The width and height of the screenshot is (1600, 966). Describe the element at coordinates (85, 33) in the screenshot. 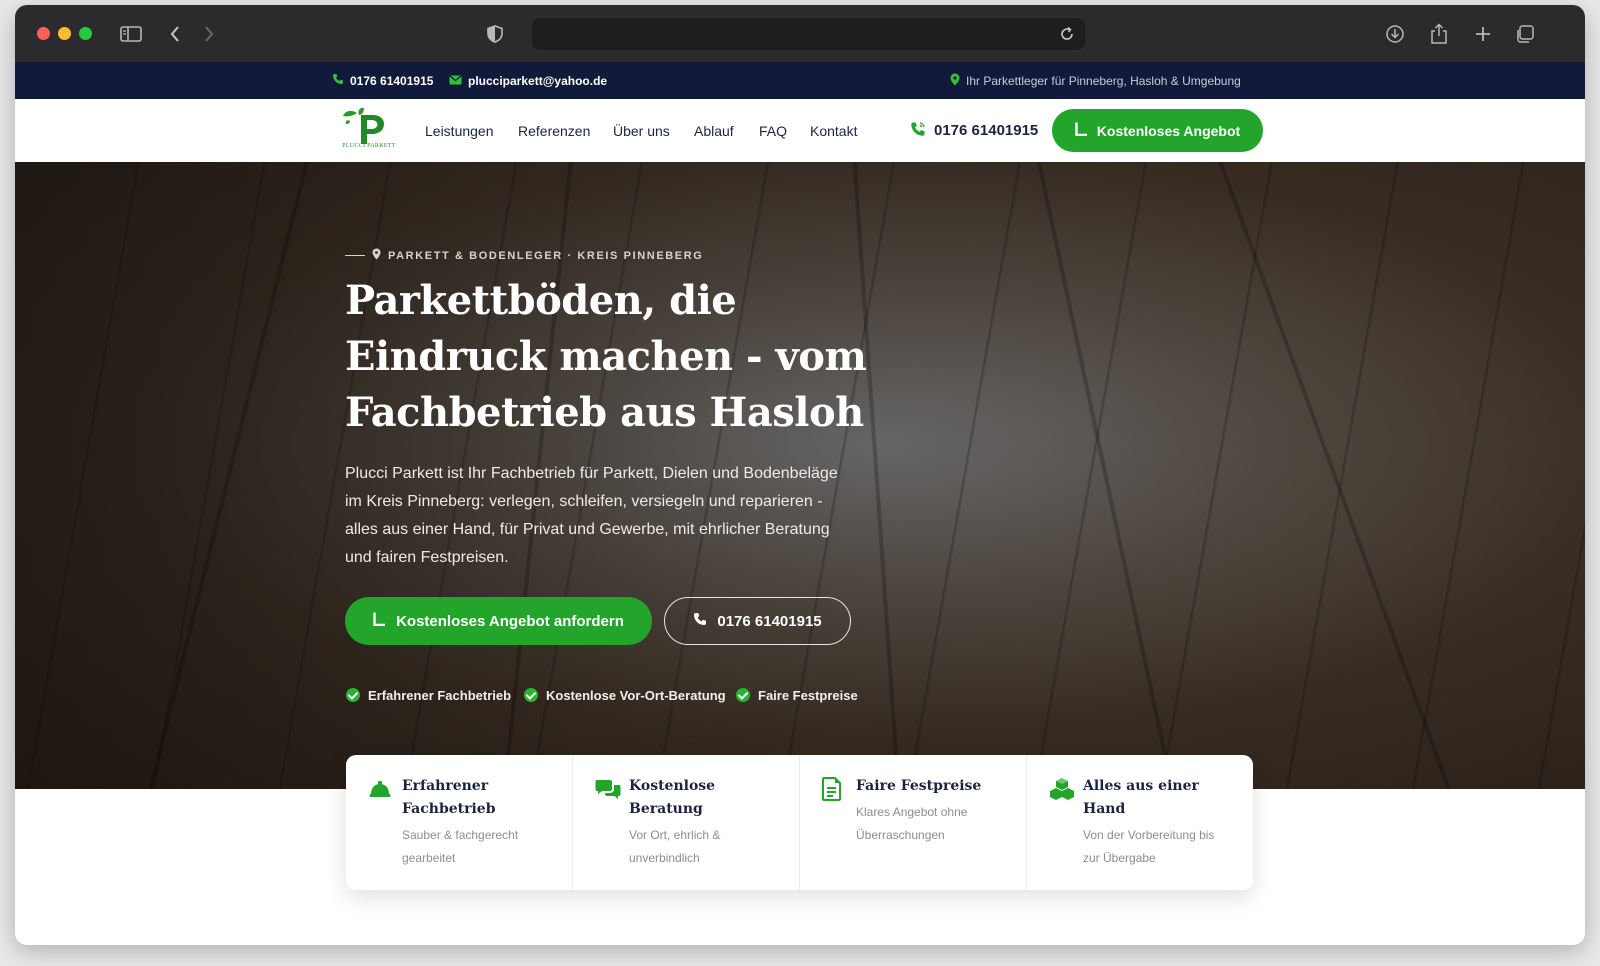

I see `maximize-window-button` at that location.